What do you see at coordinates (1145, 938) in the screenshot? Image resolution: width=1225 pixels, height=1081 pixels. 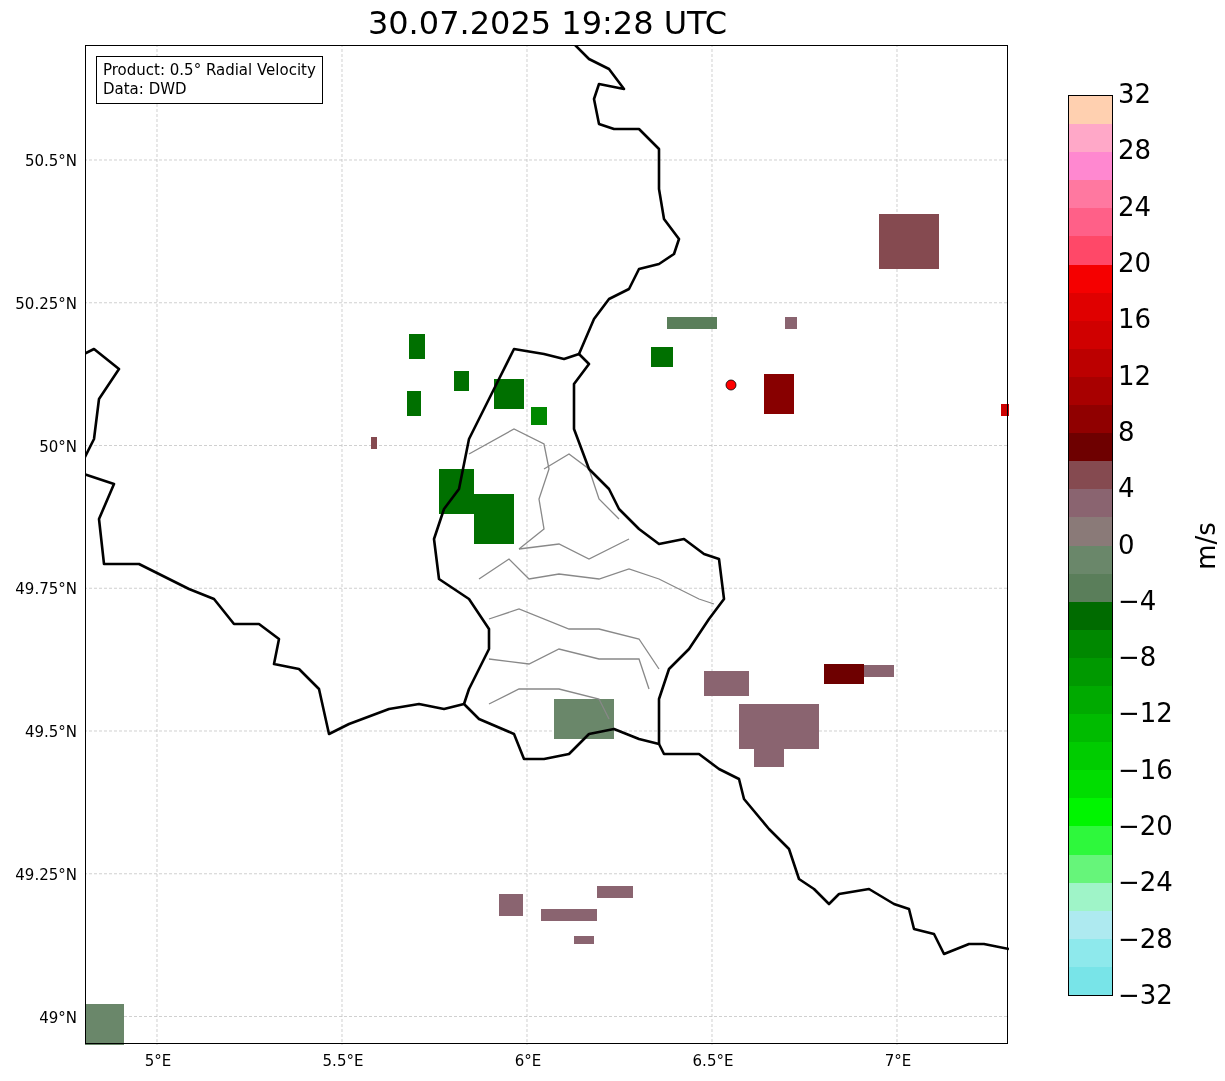 I see `colorbar-tick-label: −28` at bounding box center [1145, 938].